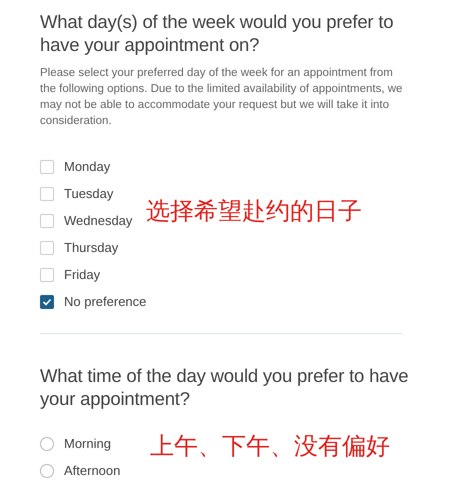 This screenshot has height=486, width=450. I want to click on checkbox-label: Wednesday, so click(98, 220).